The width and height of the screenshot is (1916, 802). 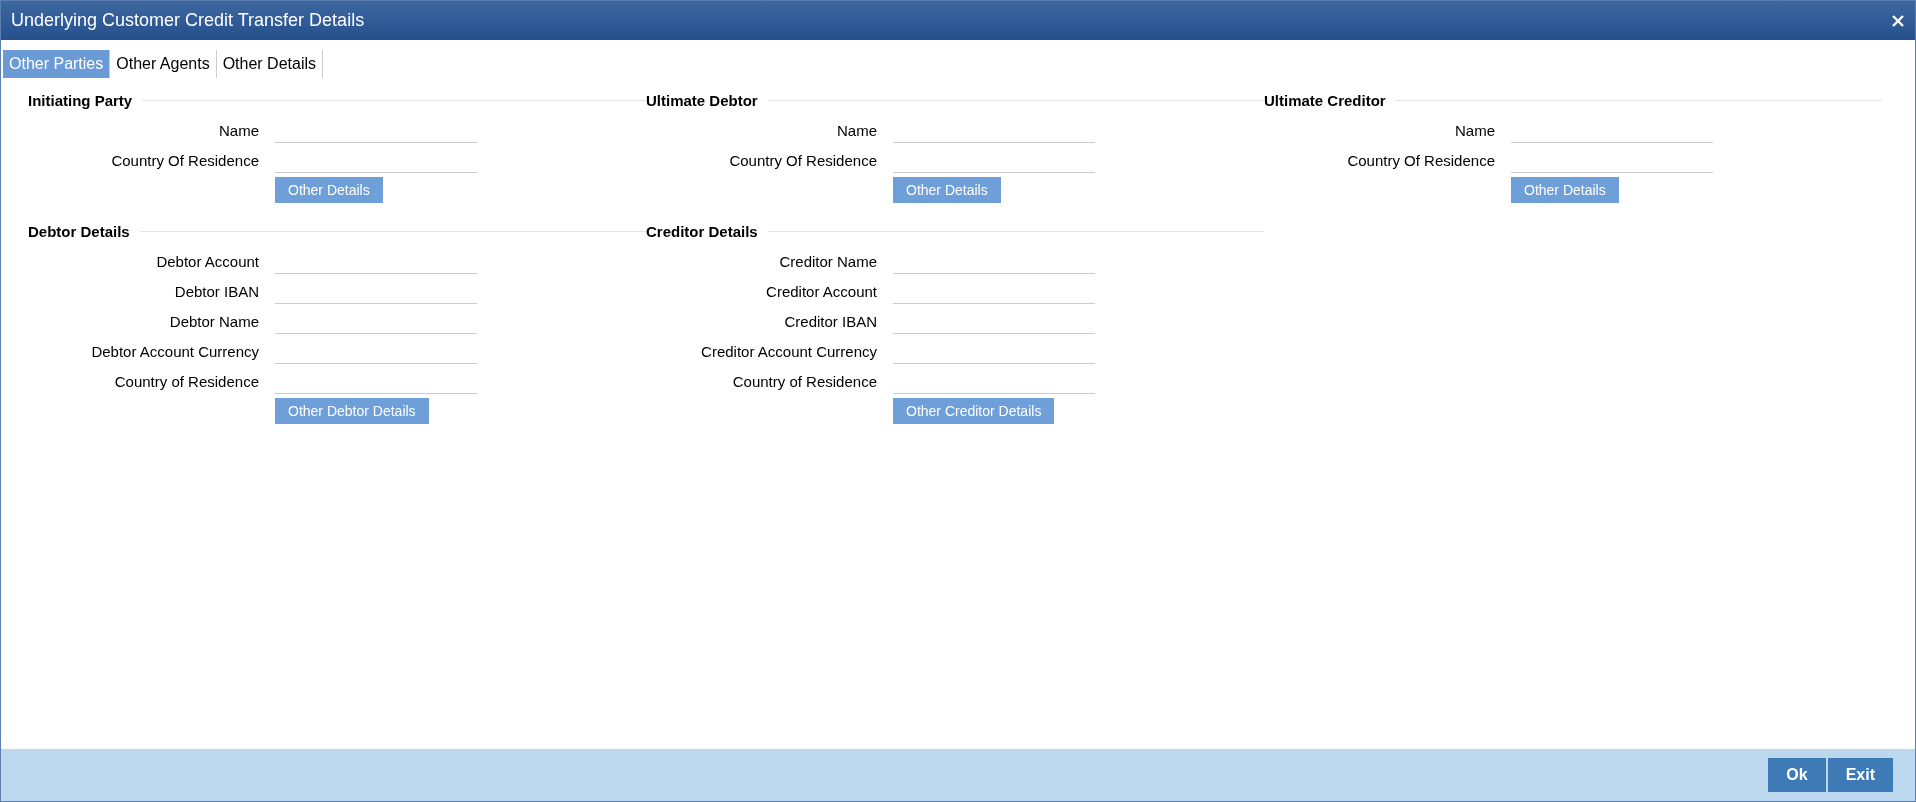 What do you see at coordinates (789, 351) in the screenshot?
I see `field-label: Creditor Account Currency` at bounding box center [789, 351].